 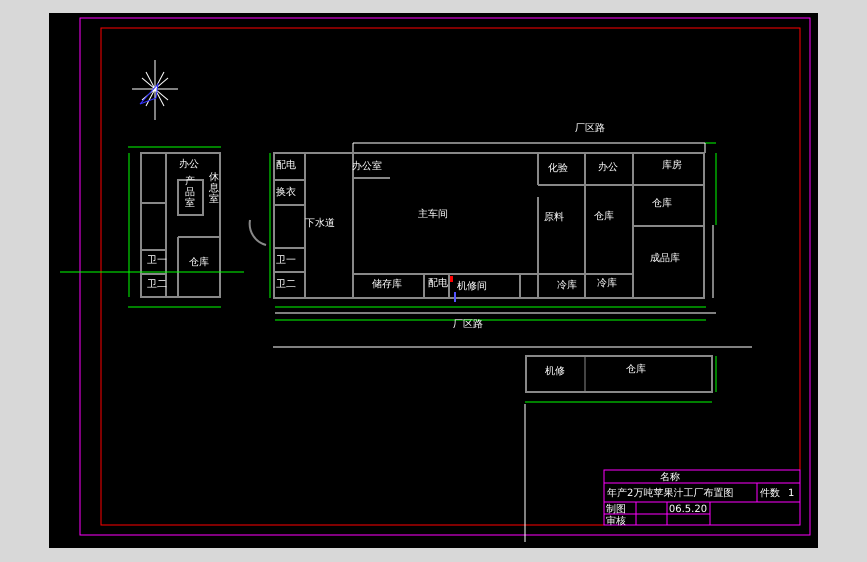 I want to click on room-label: 储存库, so click(x=387, y=284).